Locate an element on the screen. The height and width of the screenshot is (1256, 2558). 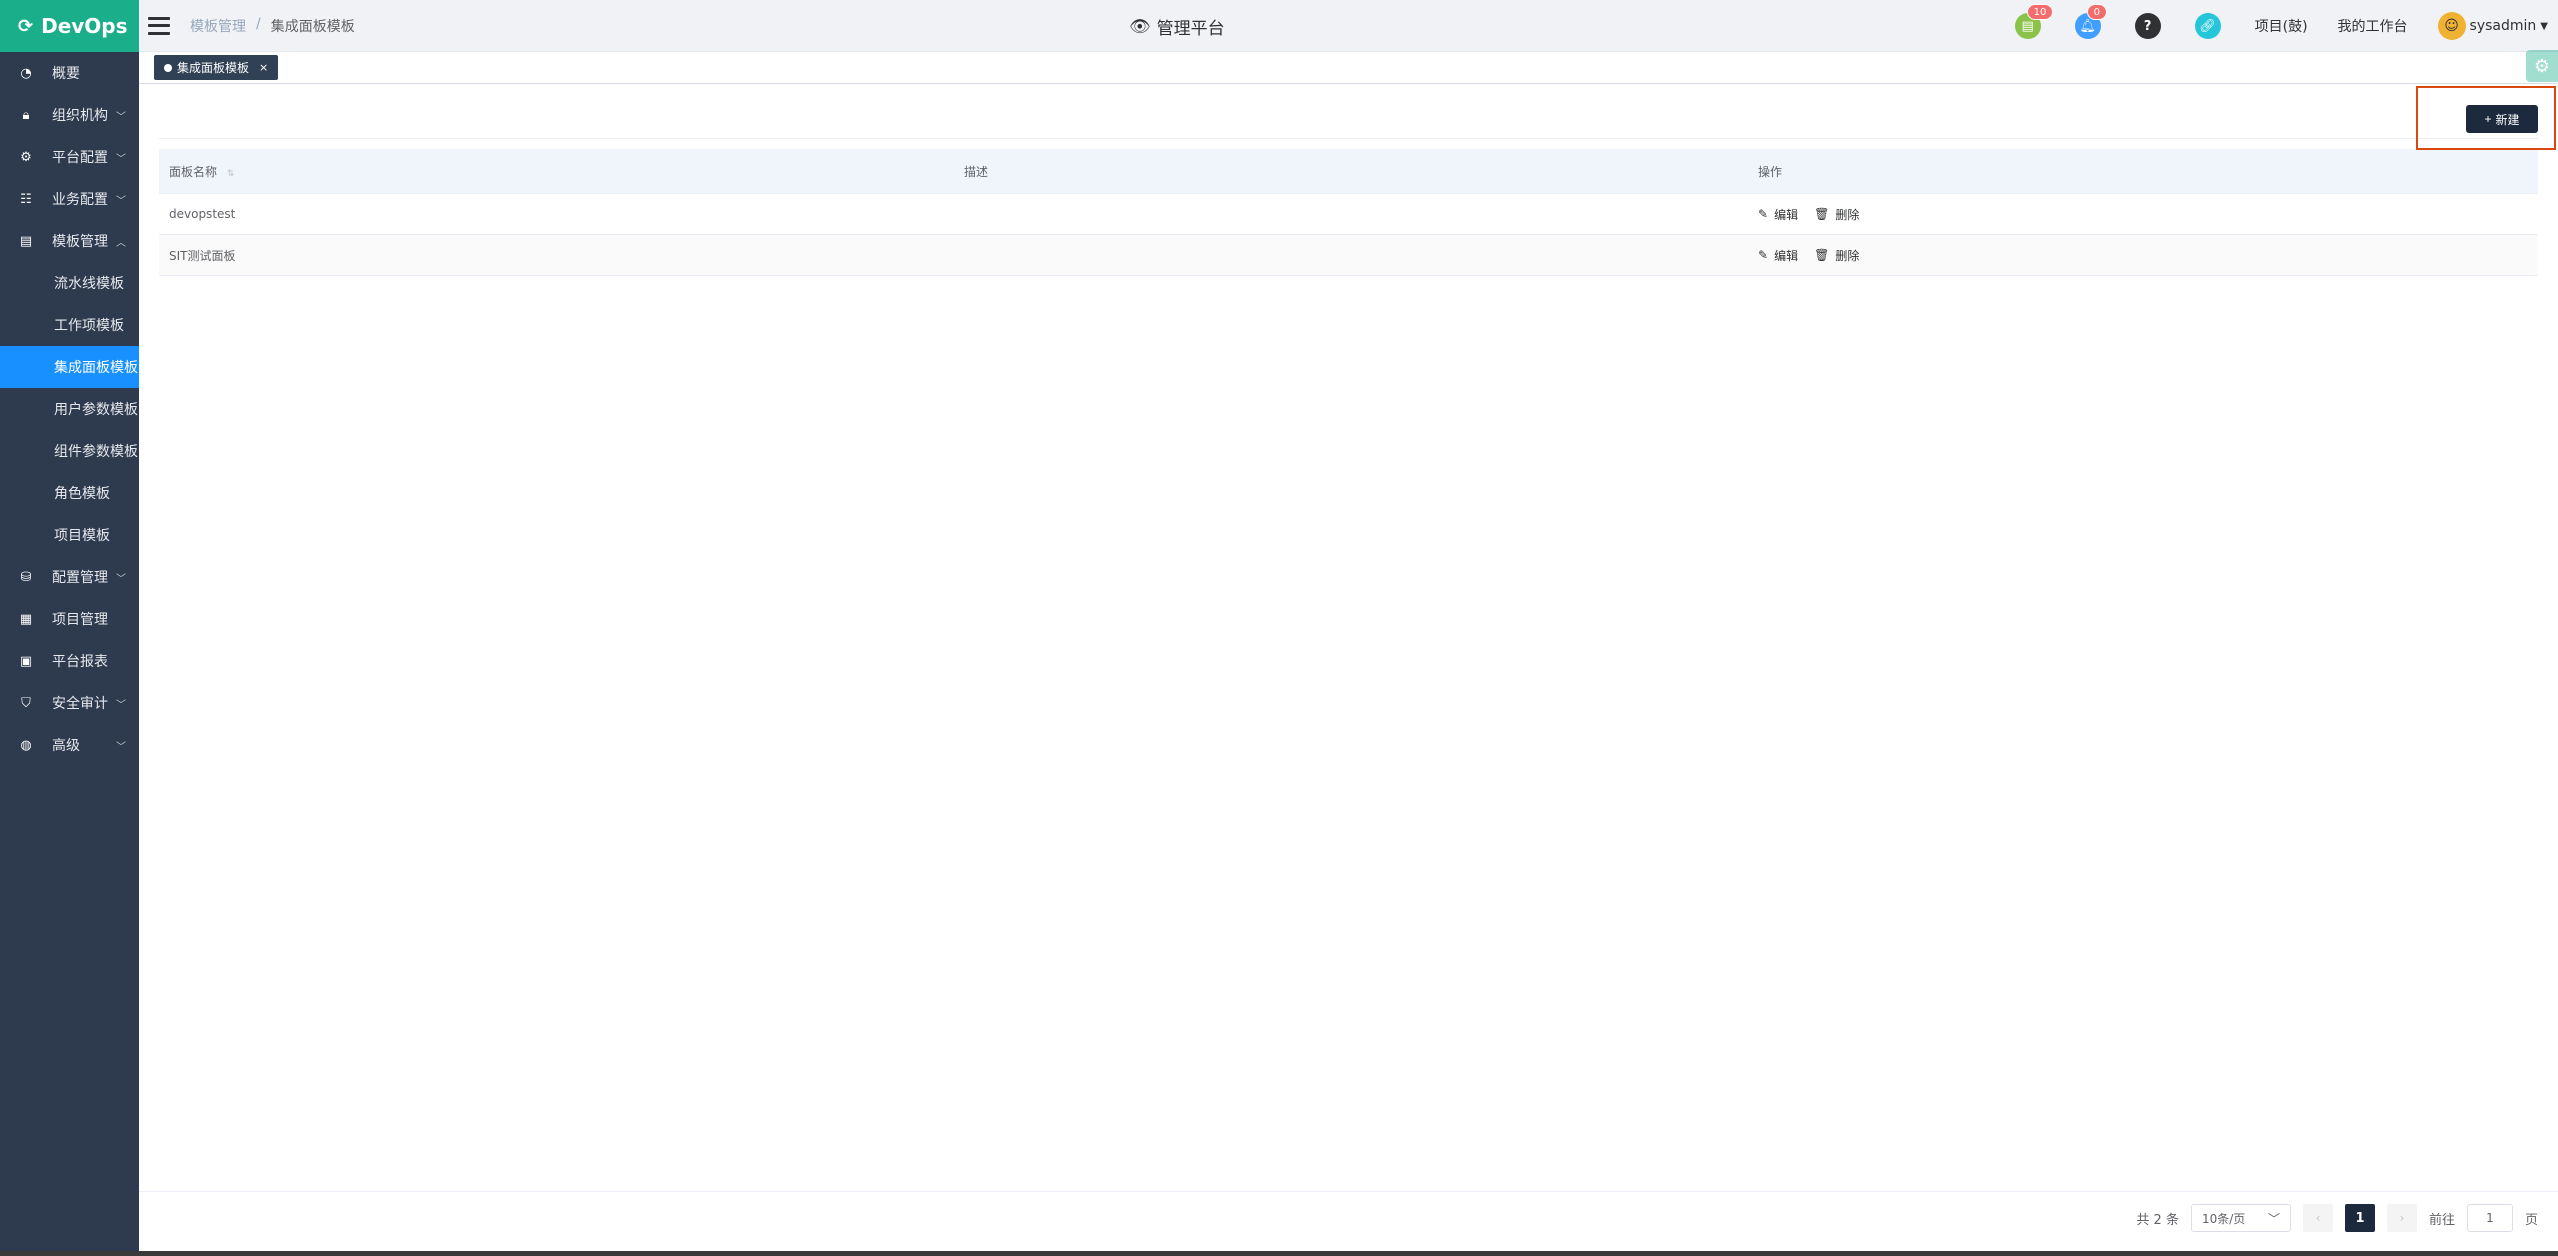
sidebar-item-platform-config: ⚙ 平台配置 ﹀ is located at coordinates (69, 157).